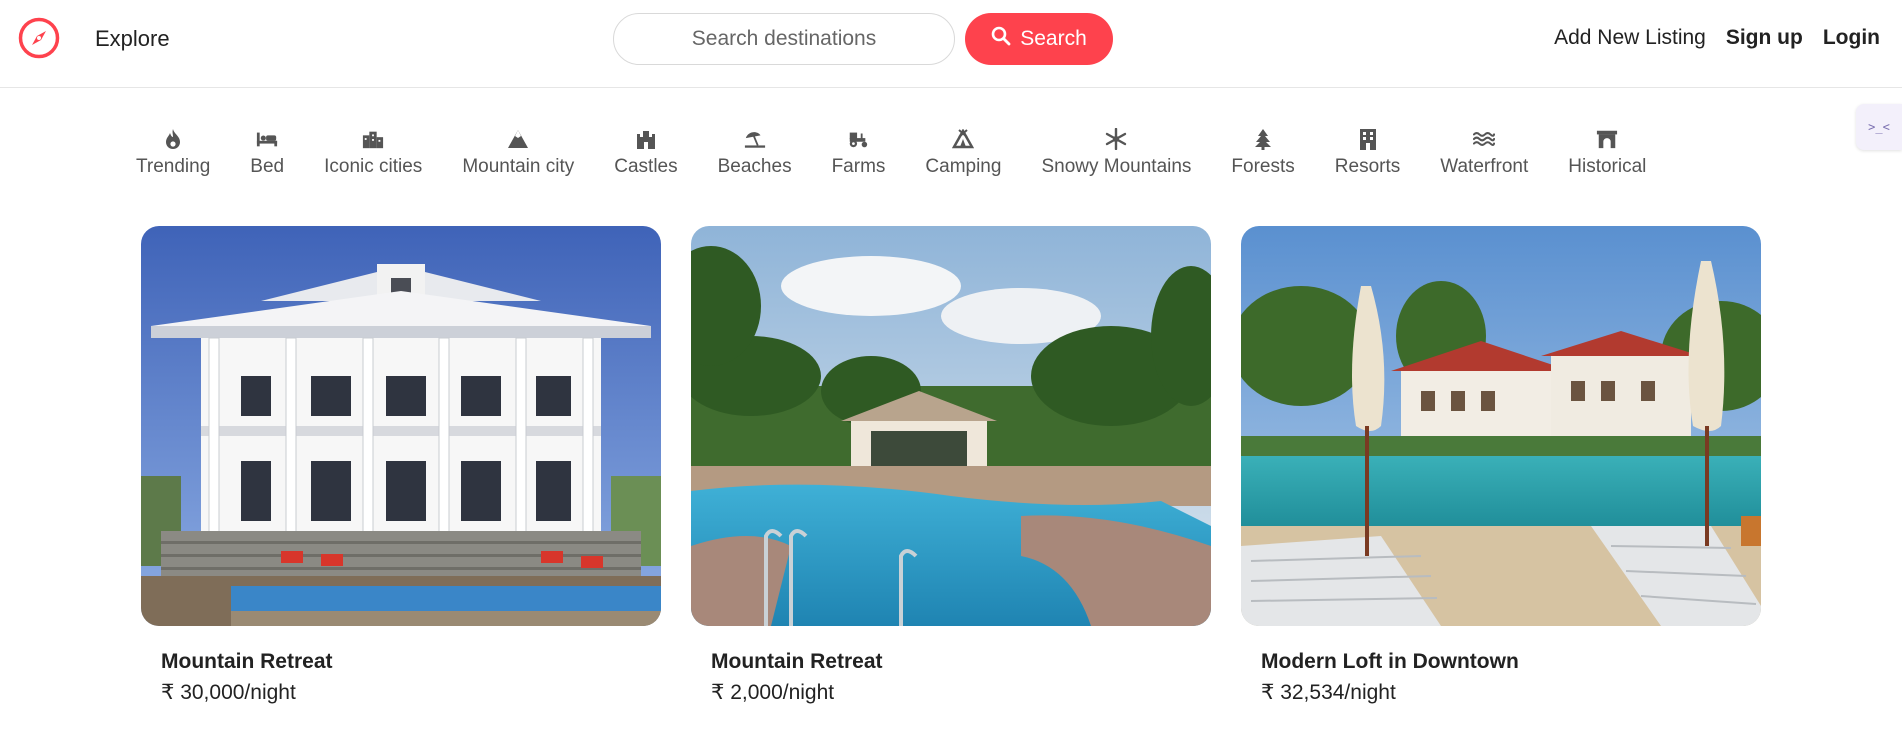 This screenshot has width=1902, height=753. I want to click on listing-image-resort-pool, so click(1501, 426).